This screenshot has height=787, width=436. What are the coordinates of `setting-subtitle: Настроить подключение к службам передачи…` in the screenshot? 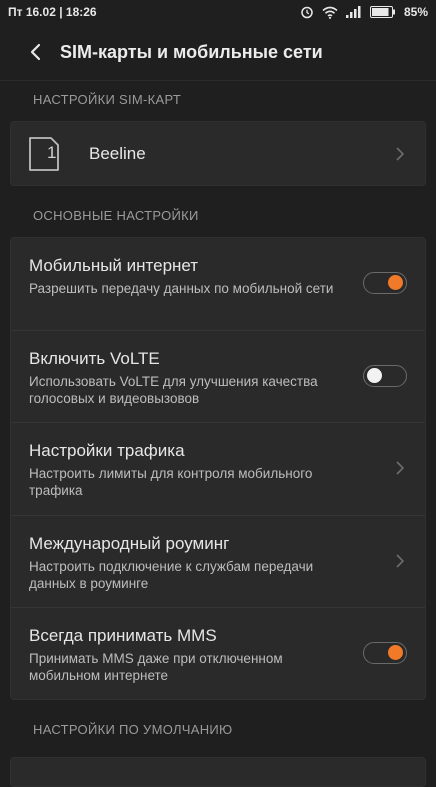 It's located at (171, 574).